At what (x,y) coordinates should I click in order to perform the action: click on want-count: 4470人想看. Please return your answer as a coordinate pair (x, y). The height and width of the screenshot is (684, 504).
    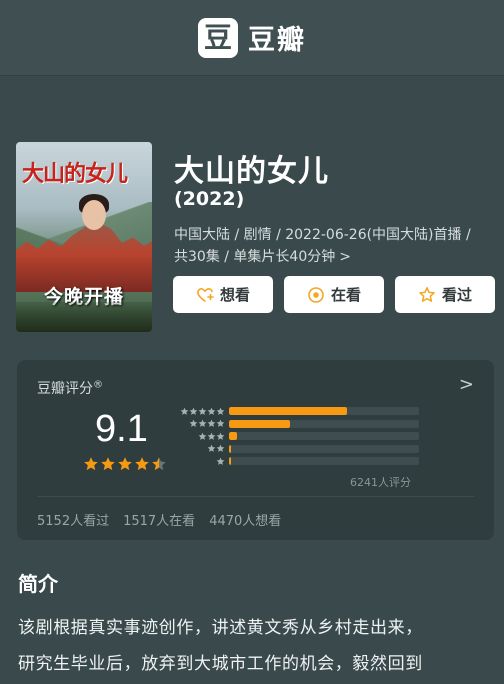
    Looking at the image, I should click on (245, 521).